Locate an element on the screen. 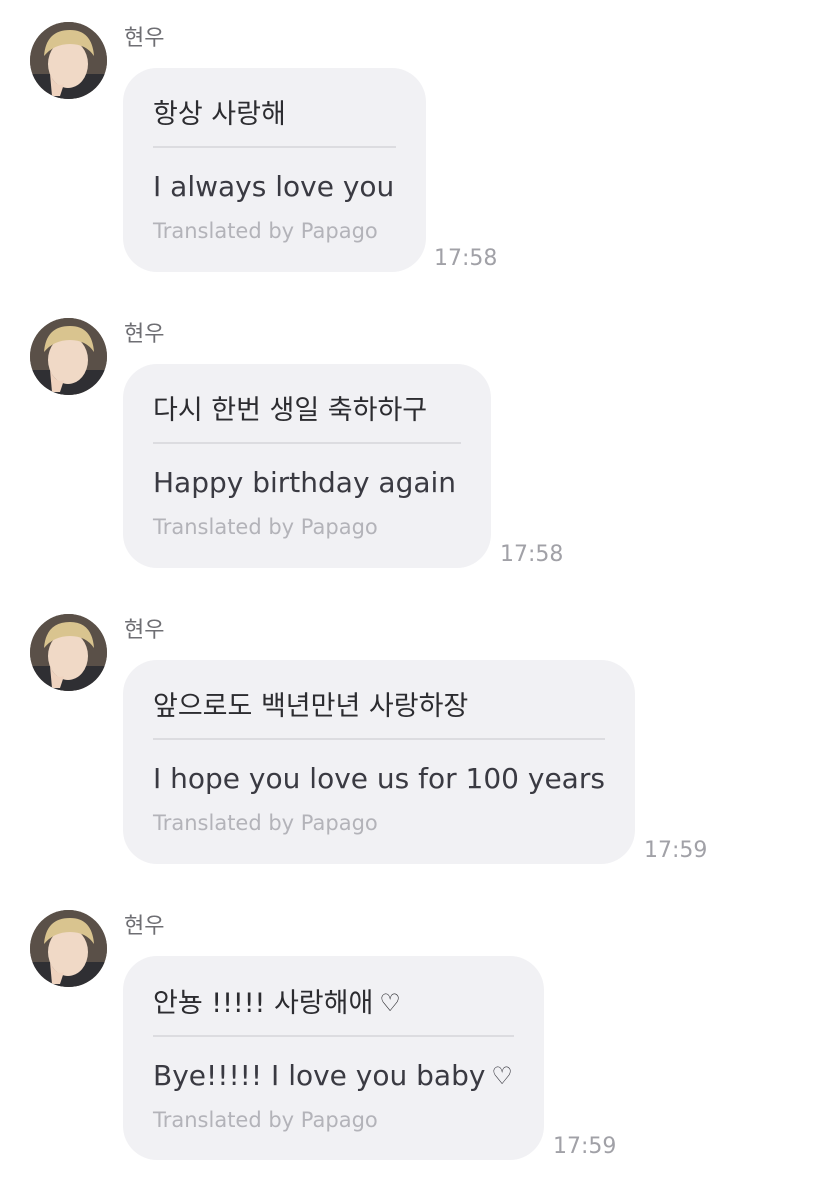 This screenshot has height=1200, width=840. translated-message-text: Happy birthday again is located at coordinates (305, 482).